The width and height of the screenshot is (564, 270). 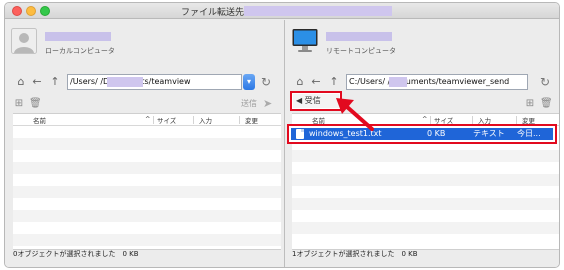 What do you see at coordinates (423, 104) in the screenshot?
I see `remote-toolbar: ⊞ 🗑` at bounding box center [423, 104].